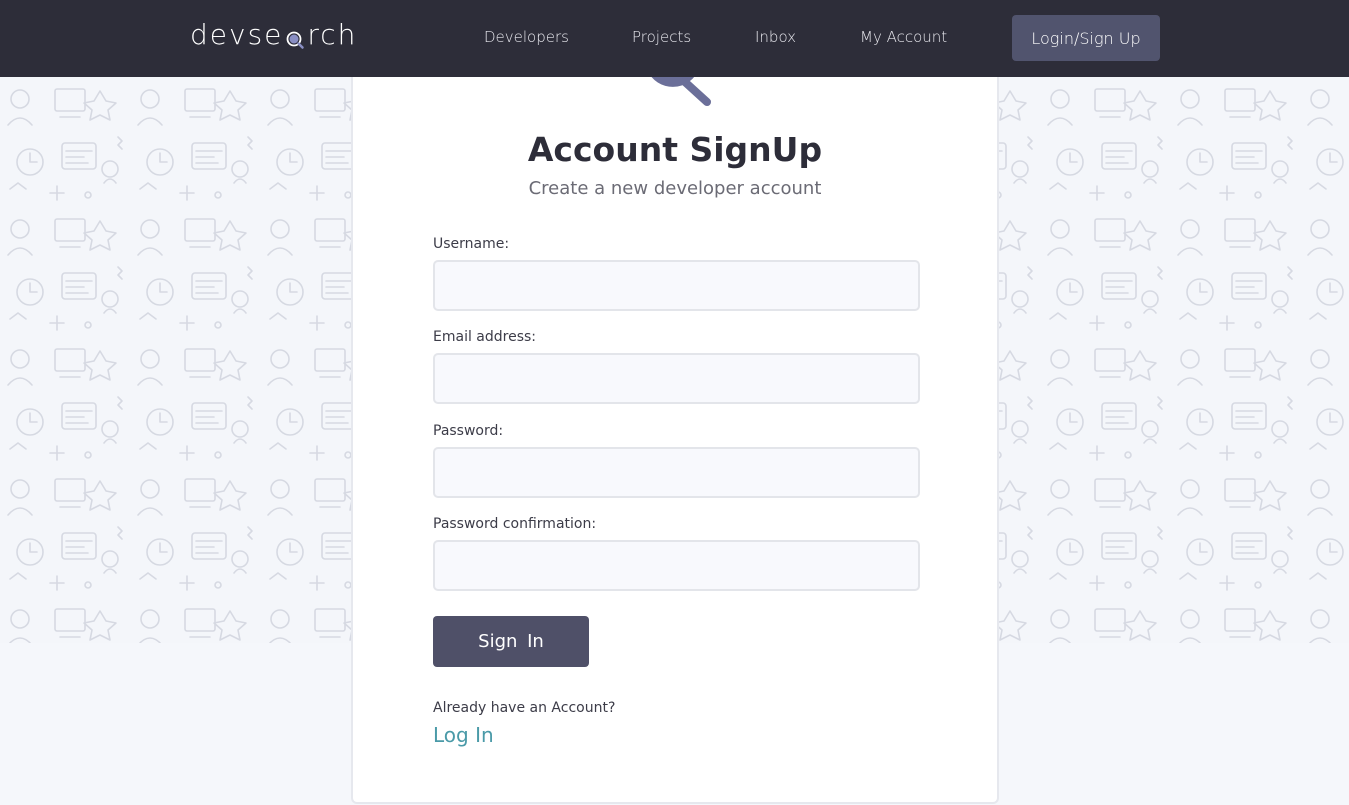 This screenshot has width=1349, height=805. What do you see at coordinates (675, 188) in the screenshot?
I see `page-subtitle: Create a new developer account` at bounding box center [675, 188].